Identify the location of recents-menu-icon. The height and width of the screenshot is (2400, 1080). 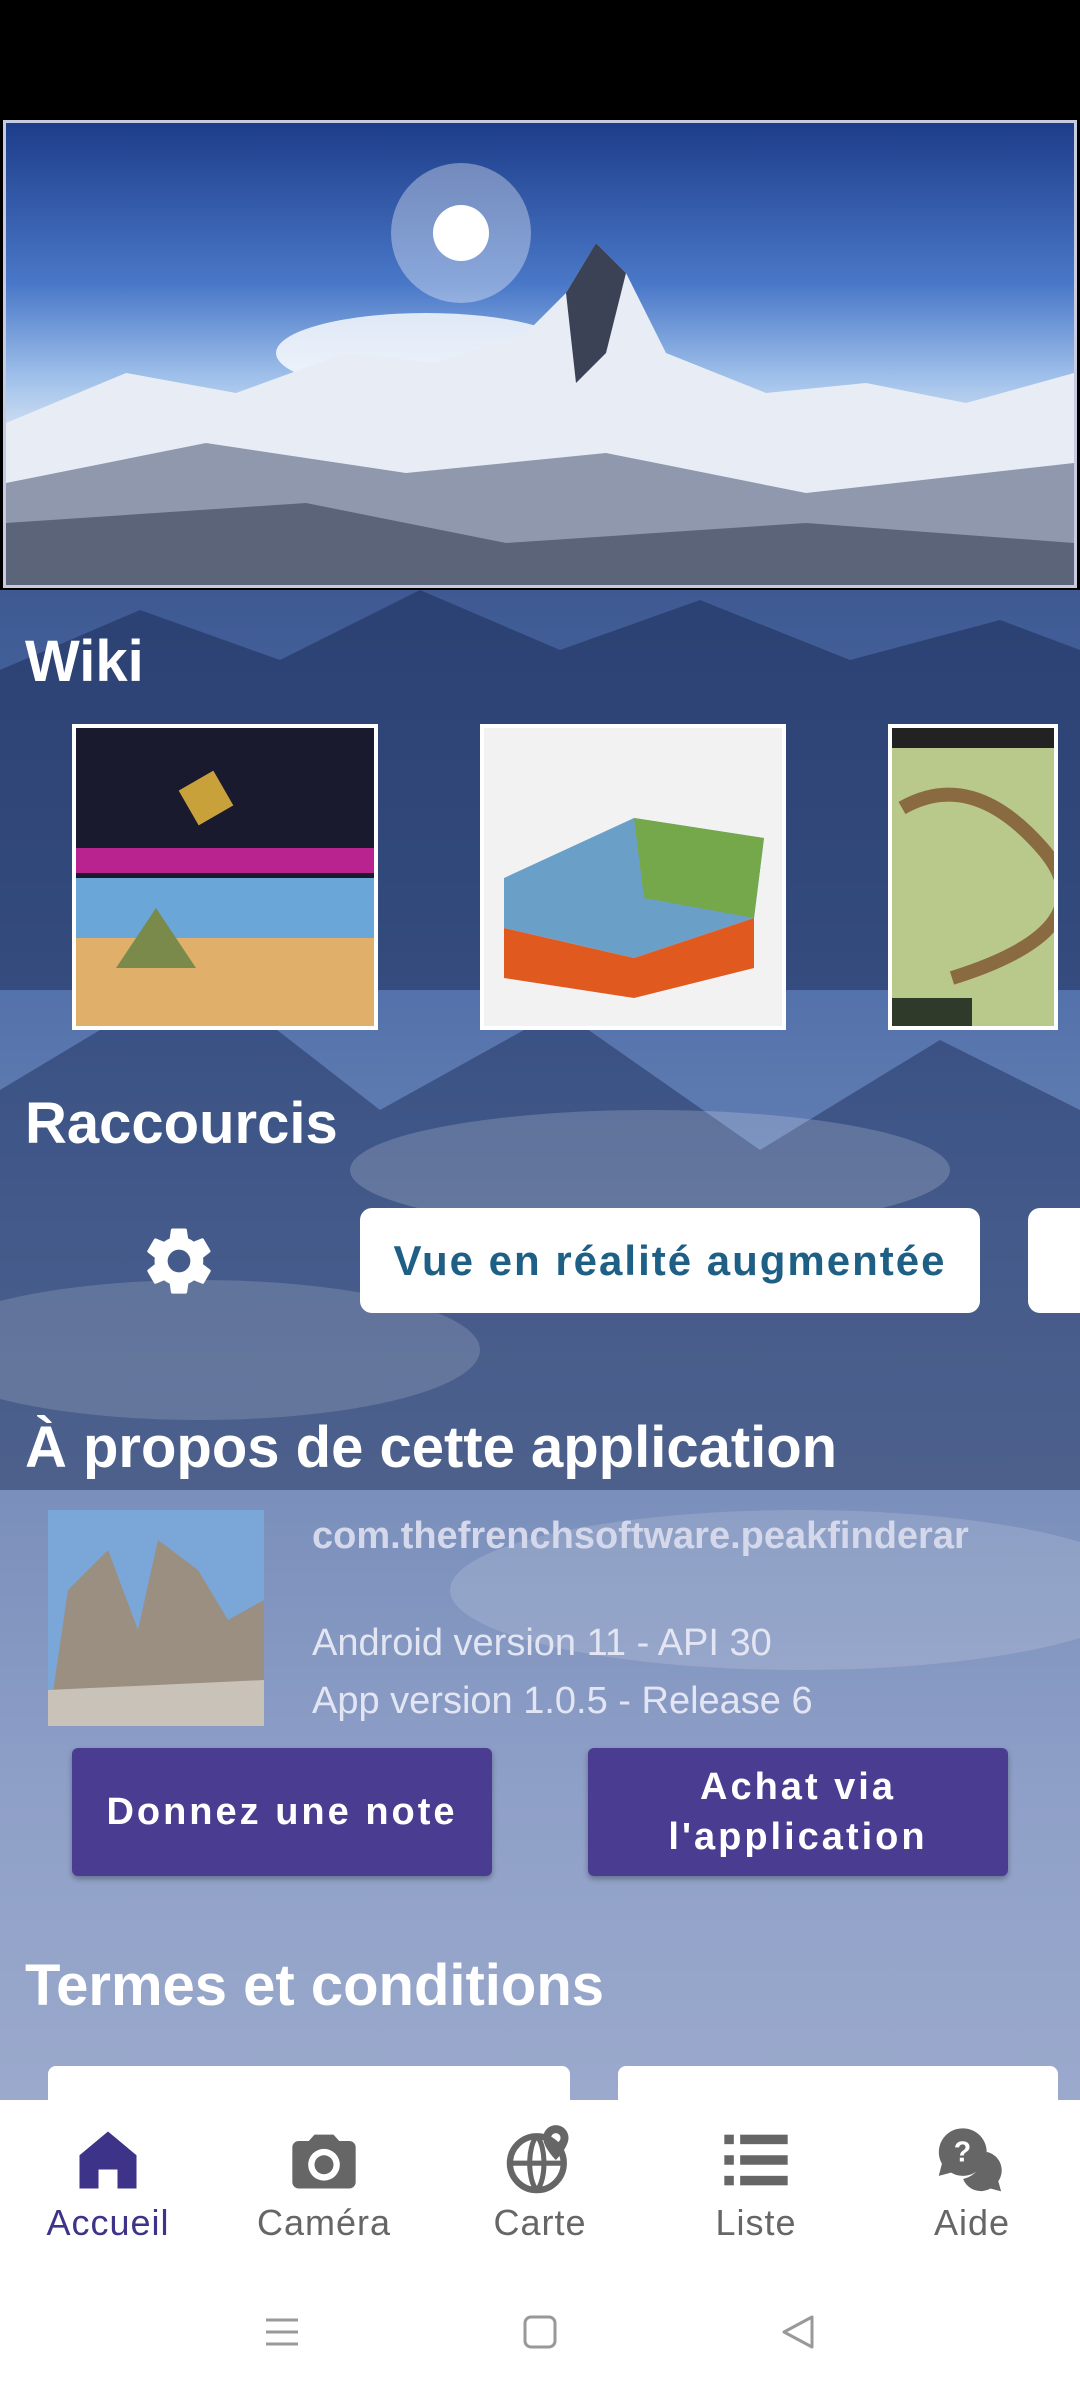
(282, 2332).